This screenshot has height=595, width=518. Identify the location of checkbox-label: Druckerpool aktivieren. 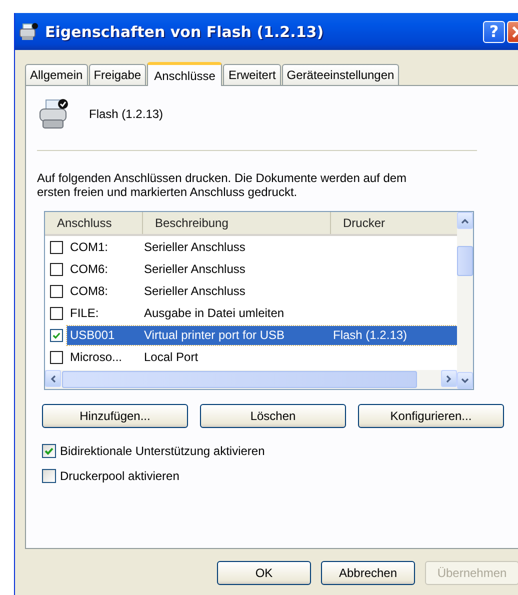
(120, 476).